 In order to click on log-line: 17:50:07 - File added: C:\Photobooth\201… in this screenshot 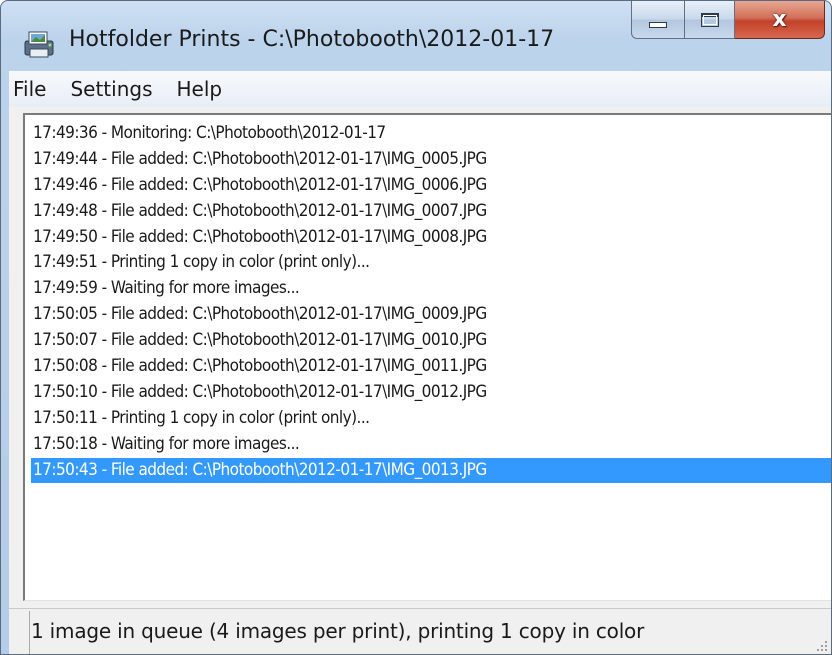, I will do `click(431, 341)`.